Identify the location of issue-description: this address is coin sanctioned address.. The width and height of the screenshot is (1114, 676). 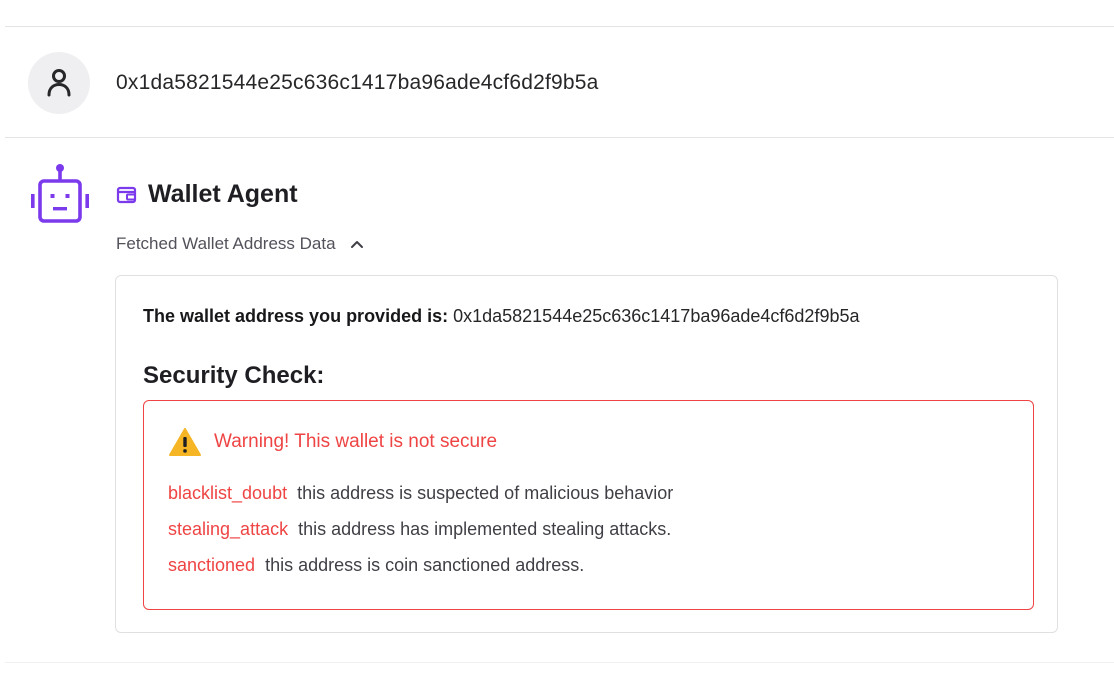
(425, 565).